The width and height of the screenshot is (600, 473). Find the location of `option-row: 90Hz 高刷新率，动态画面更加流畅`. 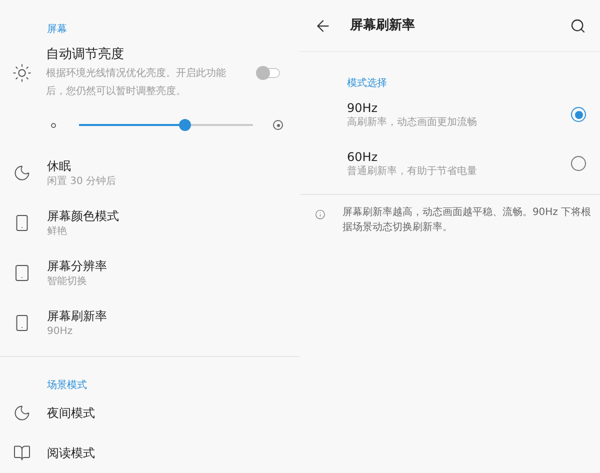

option-row: 90Hz 高刷新率，动态画面更加流畅 is located at coordinates (450, 114).